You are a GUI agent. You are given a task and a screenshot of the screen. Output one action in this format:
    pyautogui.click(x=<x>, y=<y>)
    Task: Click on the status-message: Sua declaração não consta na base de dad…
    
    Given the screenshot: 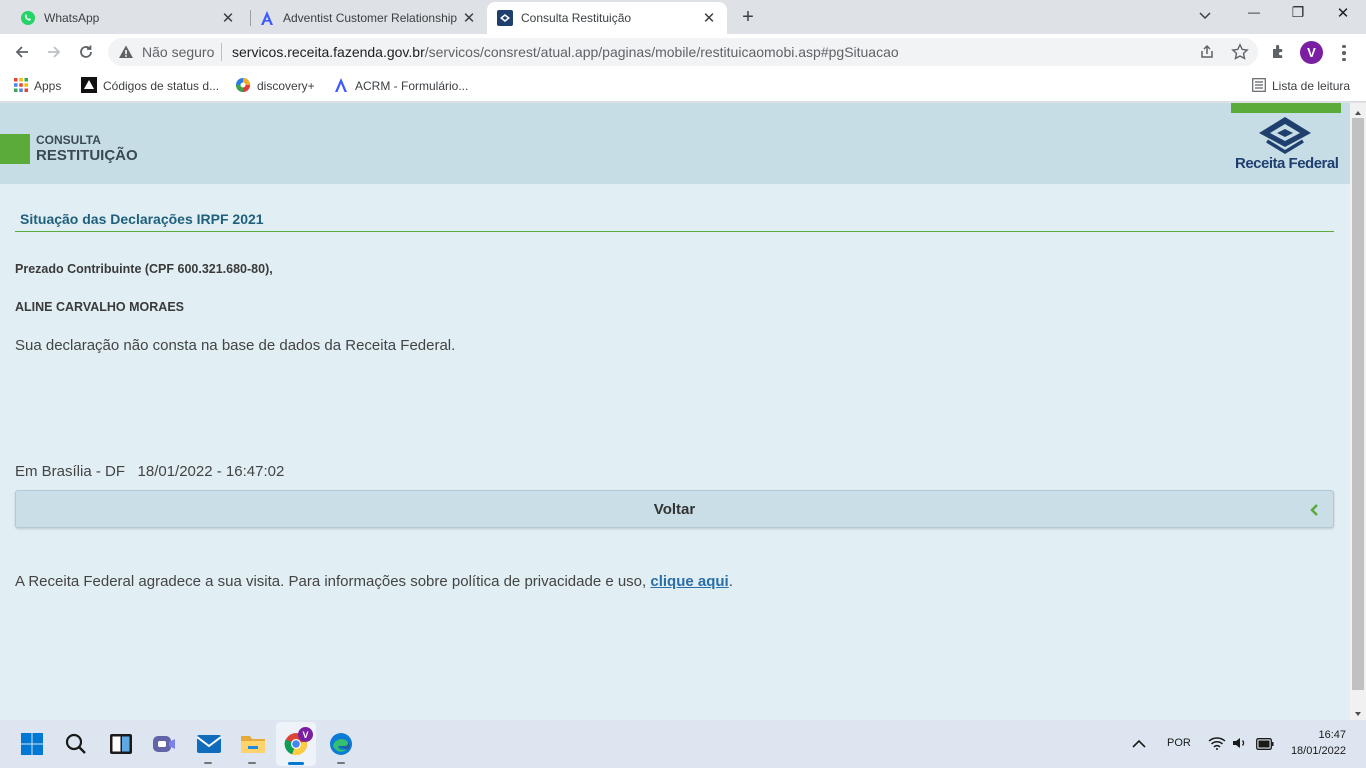 What is the action you would take?
    pyautogui.click(x=235, y=345)
    